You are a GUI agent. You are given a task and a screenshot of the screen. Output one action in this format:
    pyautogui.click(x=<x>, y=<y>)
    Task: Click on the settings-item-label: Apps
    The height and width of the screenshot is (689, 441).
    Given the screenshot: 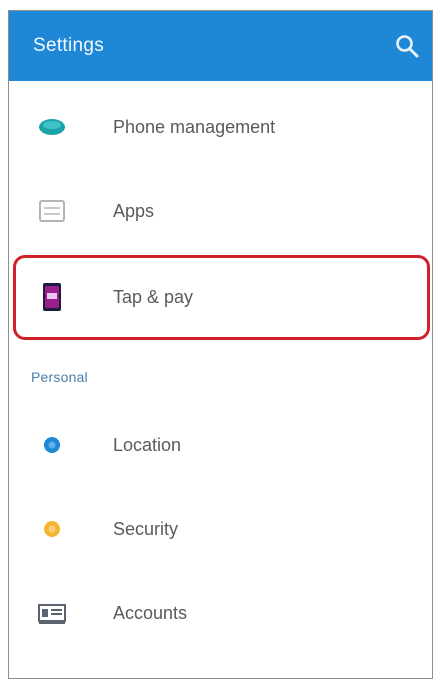 What is the action you would take?
    pyautogui.click(x=134, y=210)
    